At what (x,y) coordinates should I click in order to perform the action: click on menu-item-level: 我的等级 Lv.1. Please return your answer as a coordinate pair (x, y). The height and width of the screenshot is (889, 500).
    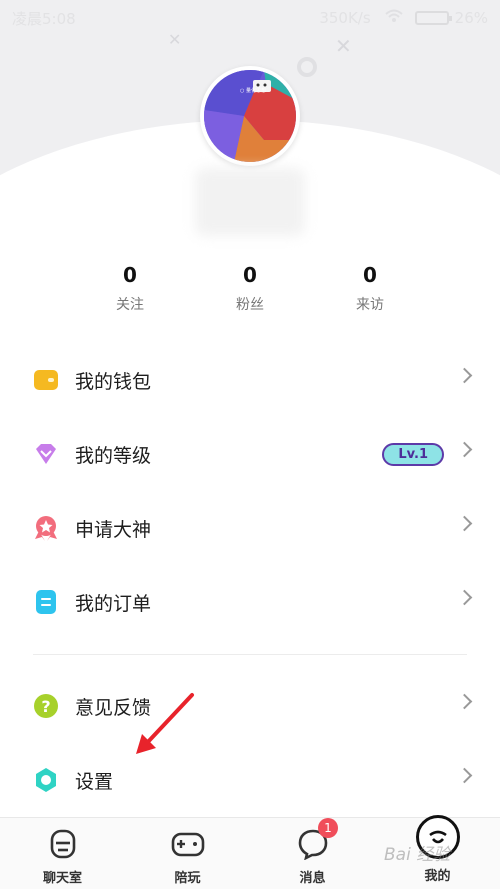
    Looking at the image, I should click on (250, 454).